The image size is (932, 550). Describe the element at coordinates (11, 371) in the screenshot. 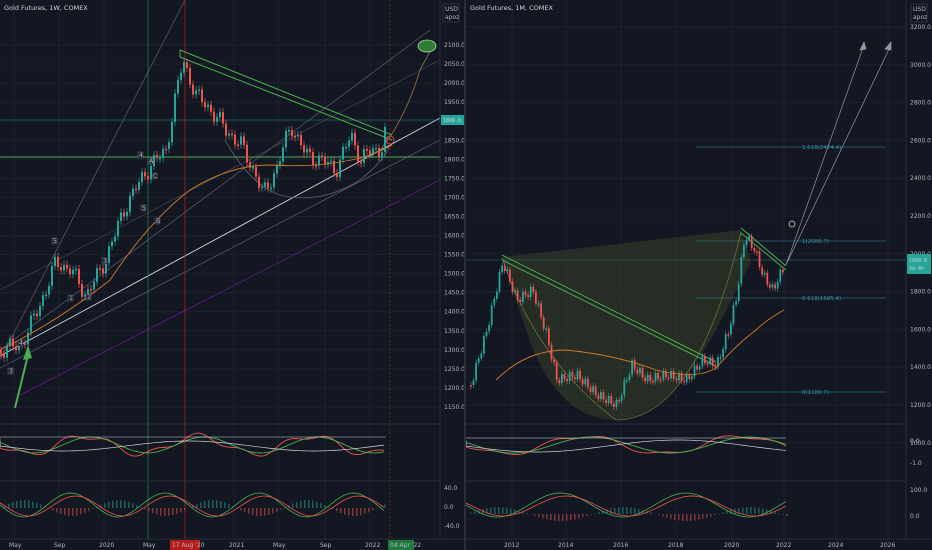

I see `wave-label: 3` at that location.